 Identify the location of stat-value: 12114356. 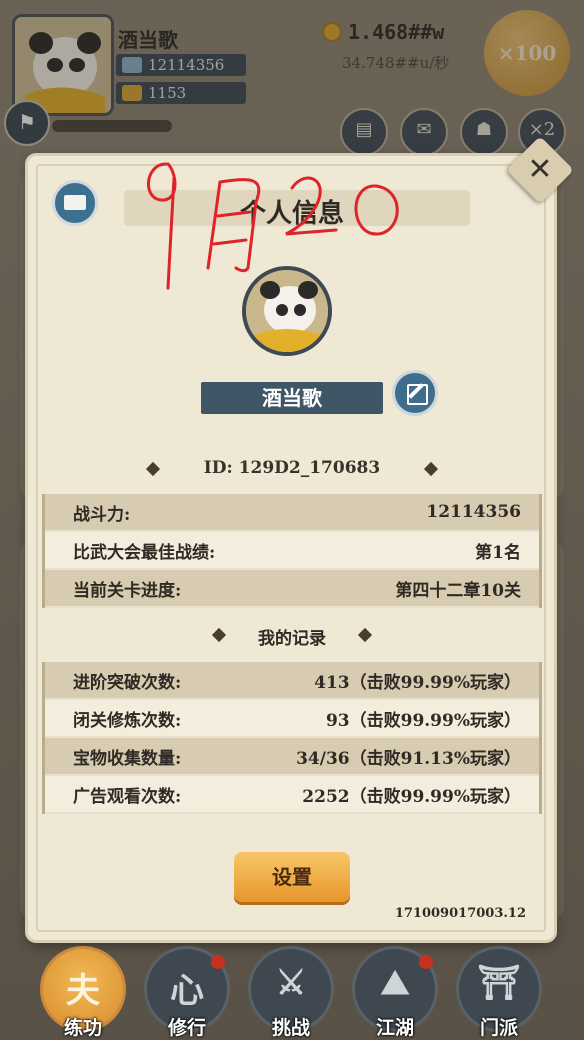
(473, 512).